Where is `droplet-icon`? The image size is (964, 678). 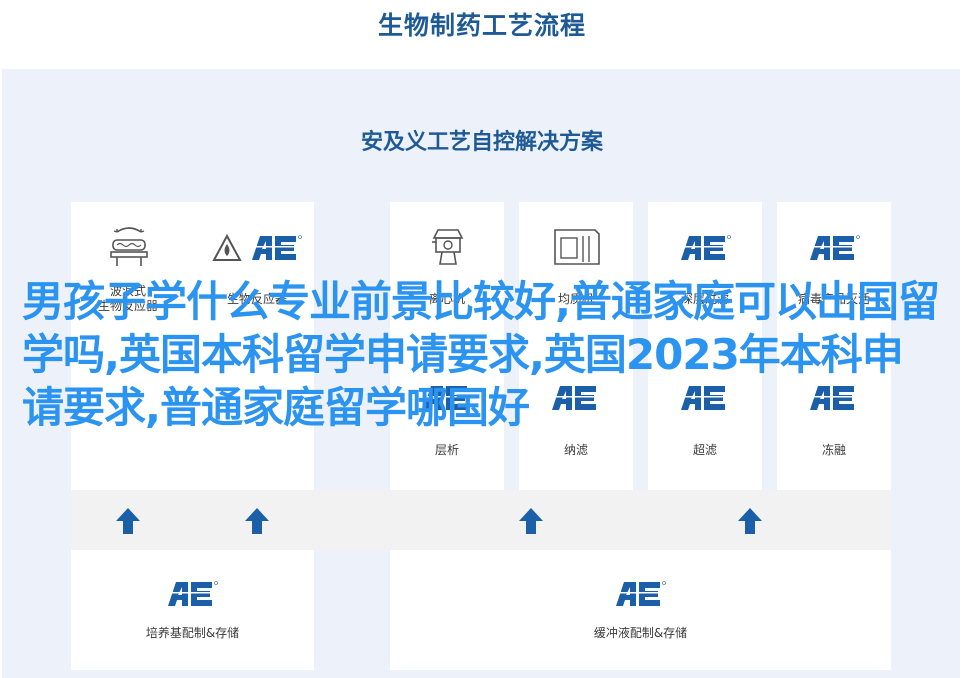
droplet-icon is located at coordinates (227, 247).